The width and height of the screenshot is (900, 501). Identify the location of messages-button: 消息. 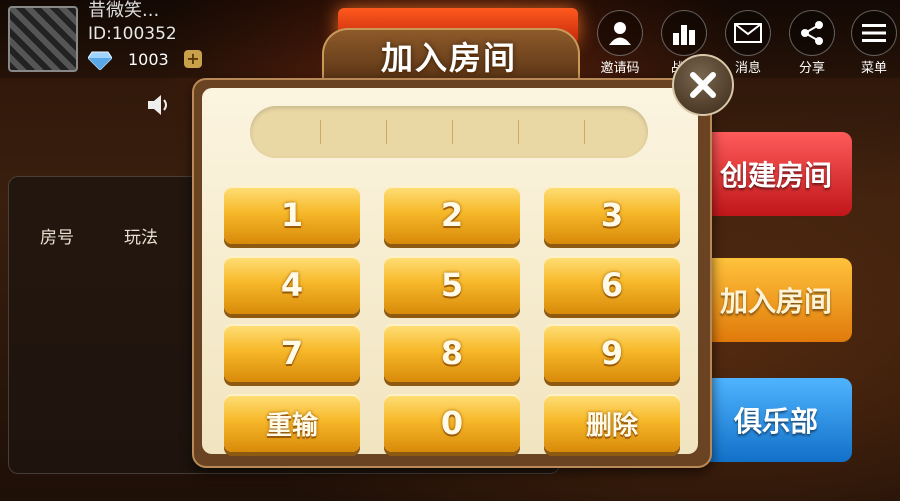
(748, 43).